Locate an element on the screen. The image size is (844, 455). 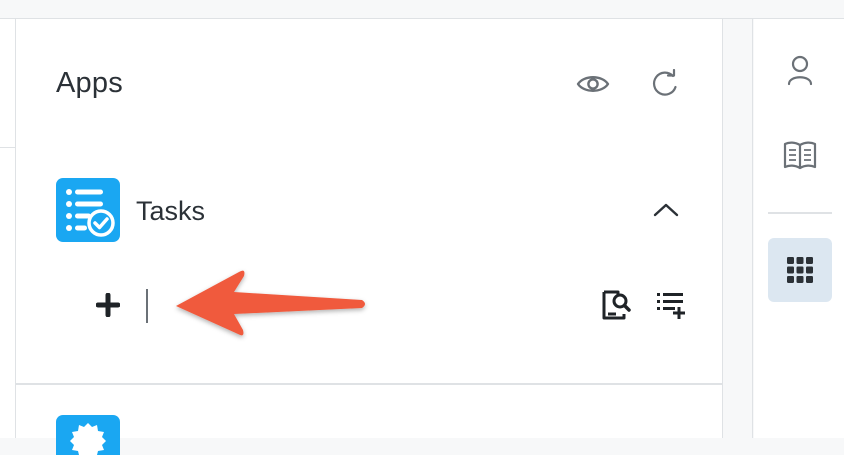
top-bar is located at coordinates (422, 9).